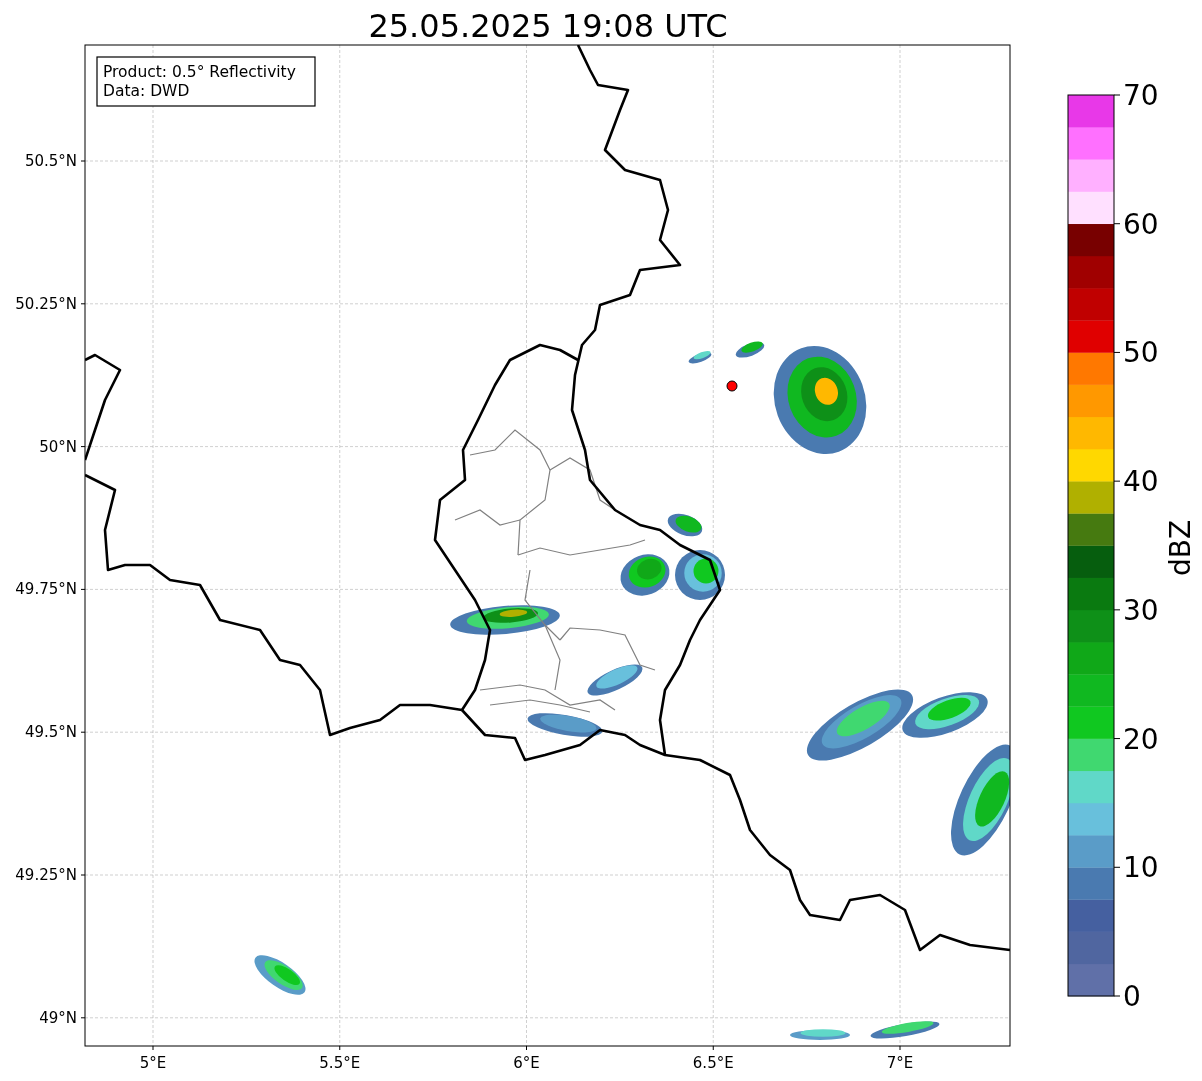 This screenshot has width=1202, height=1081. I want to click on colorbar-tick-label: 20, so click(1141, 739).